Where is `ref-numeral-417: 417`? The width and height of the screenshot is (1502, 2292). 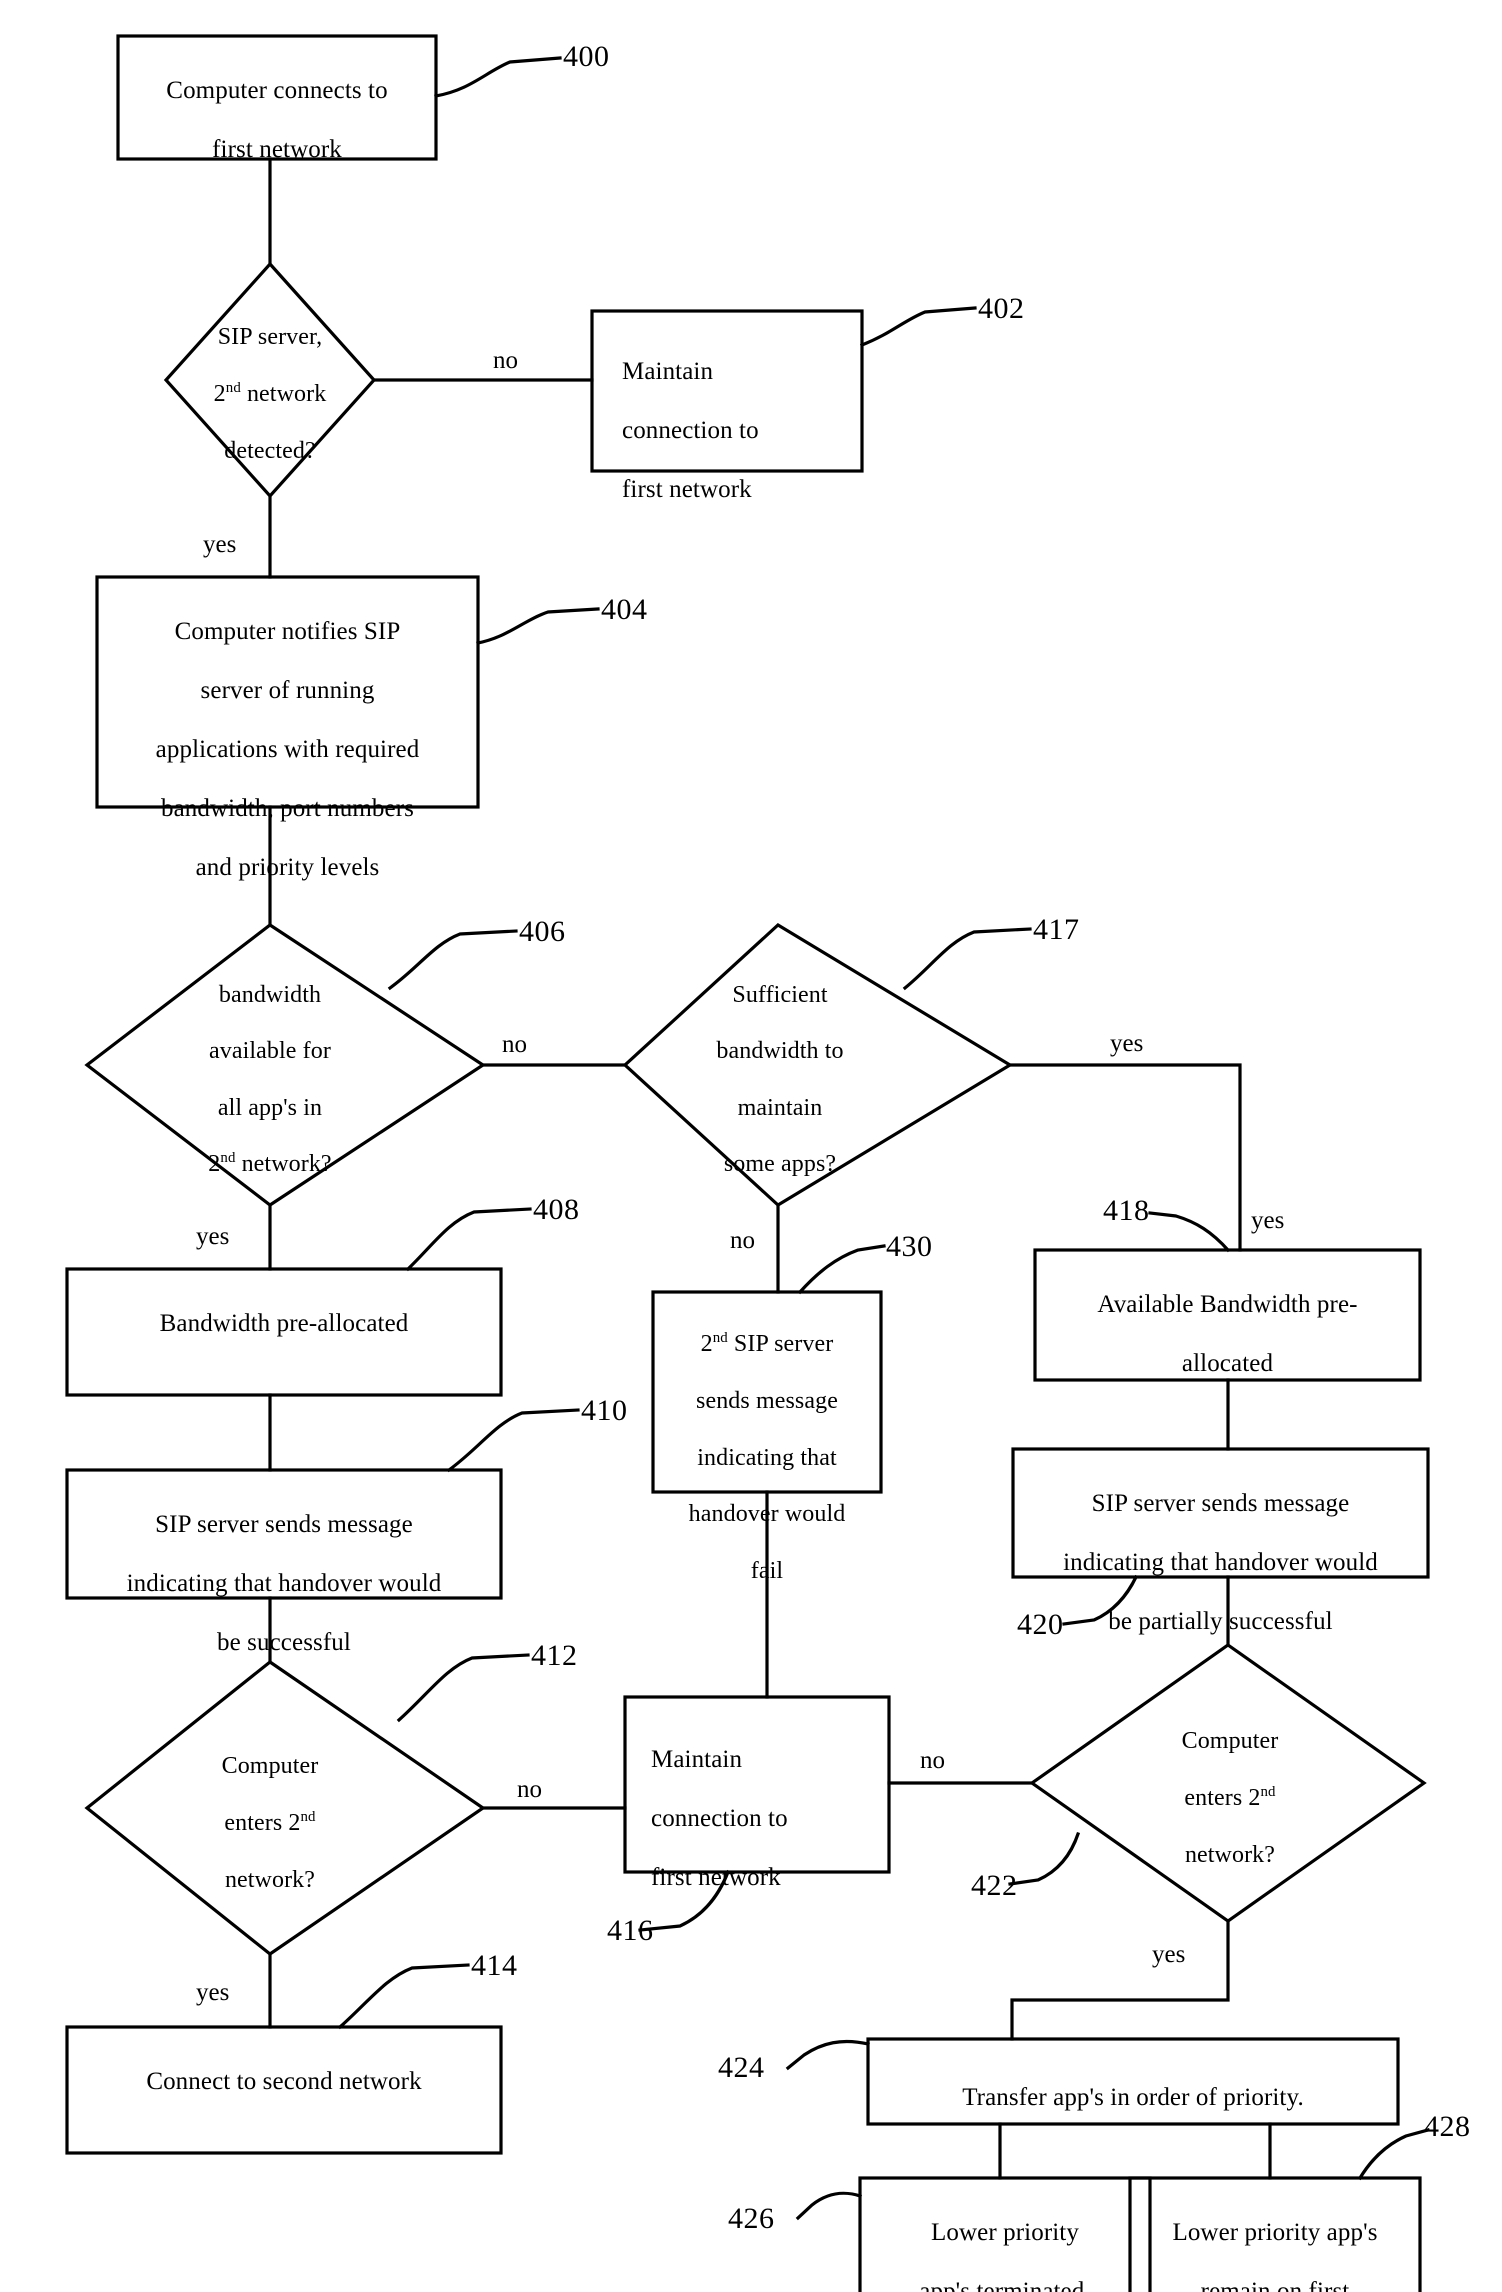 ref-numeral-417: 417 is located at coordinates (1056, 929).